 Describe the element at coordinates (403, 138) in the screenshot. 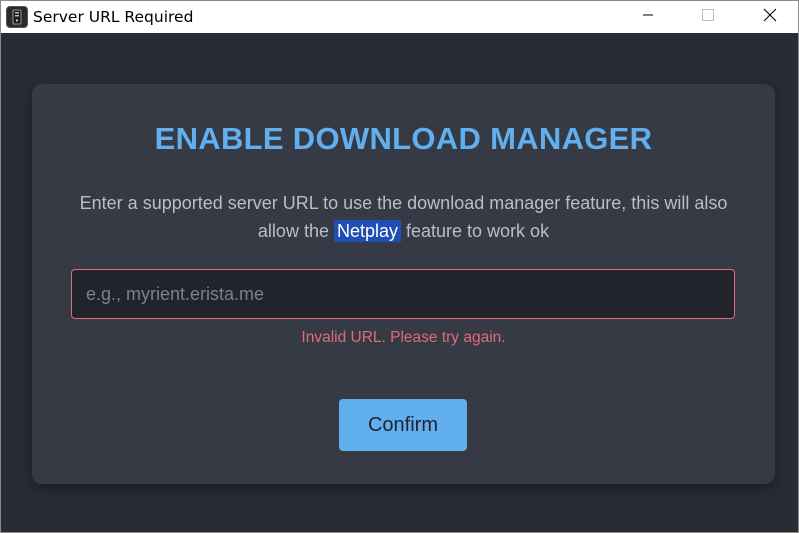

I see `dialog-heading: ENABLE DOWNLOAD MANAGER` at that location.